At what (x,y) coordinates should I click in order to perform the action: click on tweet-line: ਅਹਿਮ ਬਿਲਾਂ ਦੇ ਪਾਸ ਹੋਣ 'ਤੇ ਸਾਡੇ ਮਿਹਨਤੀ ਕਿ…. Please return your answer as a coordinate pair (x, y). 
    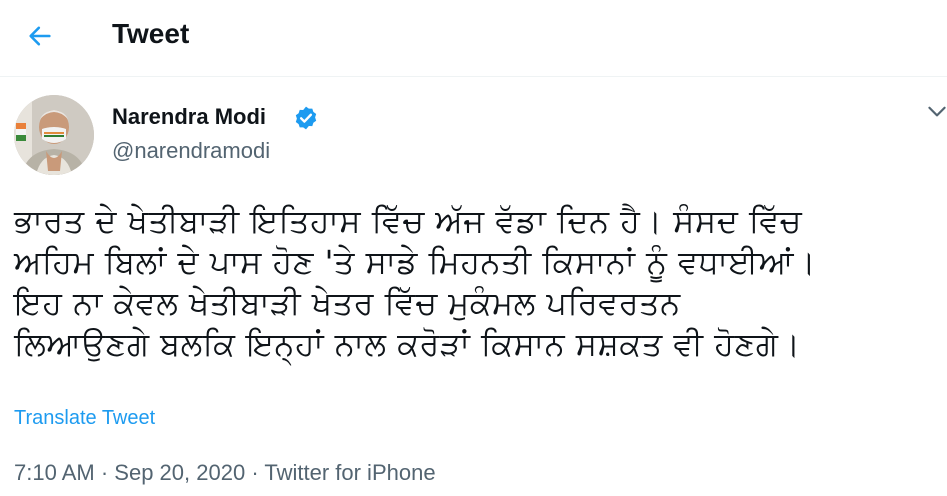
    Looking at the image, I should click on (415, 262).